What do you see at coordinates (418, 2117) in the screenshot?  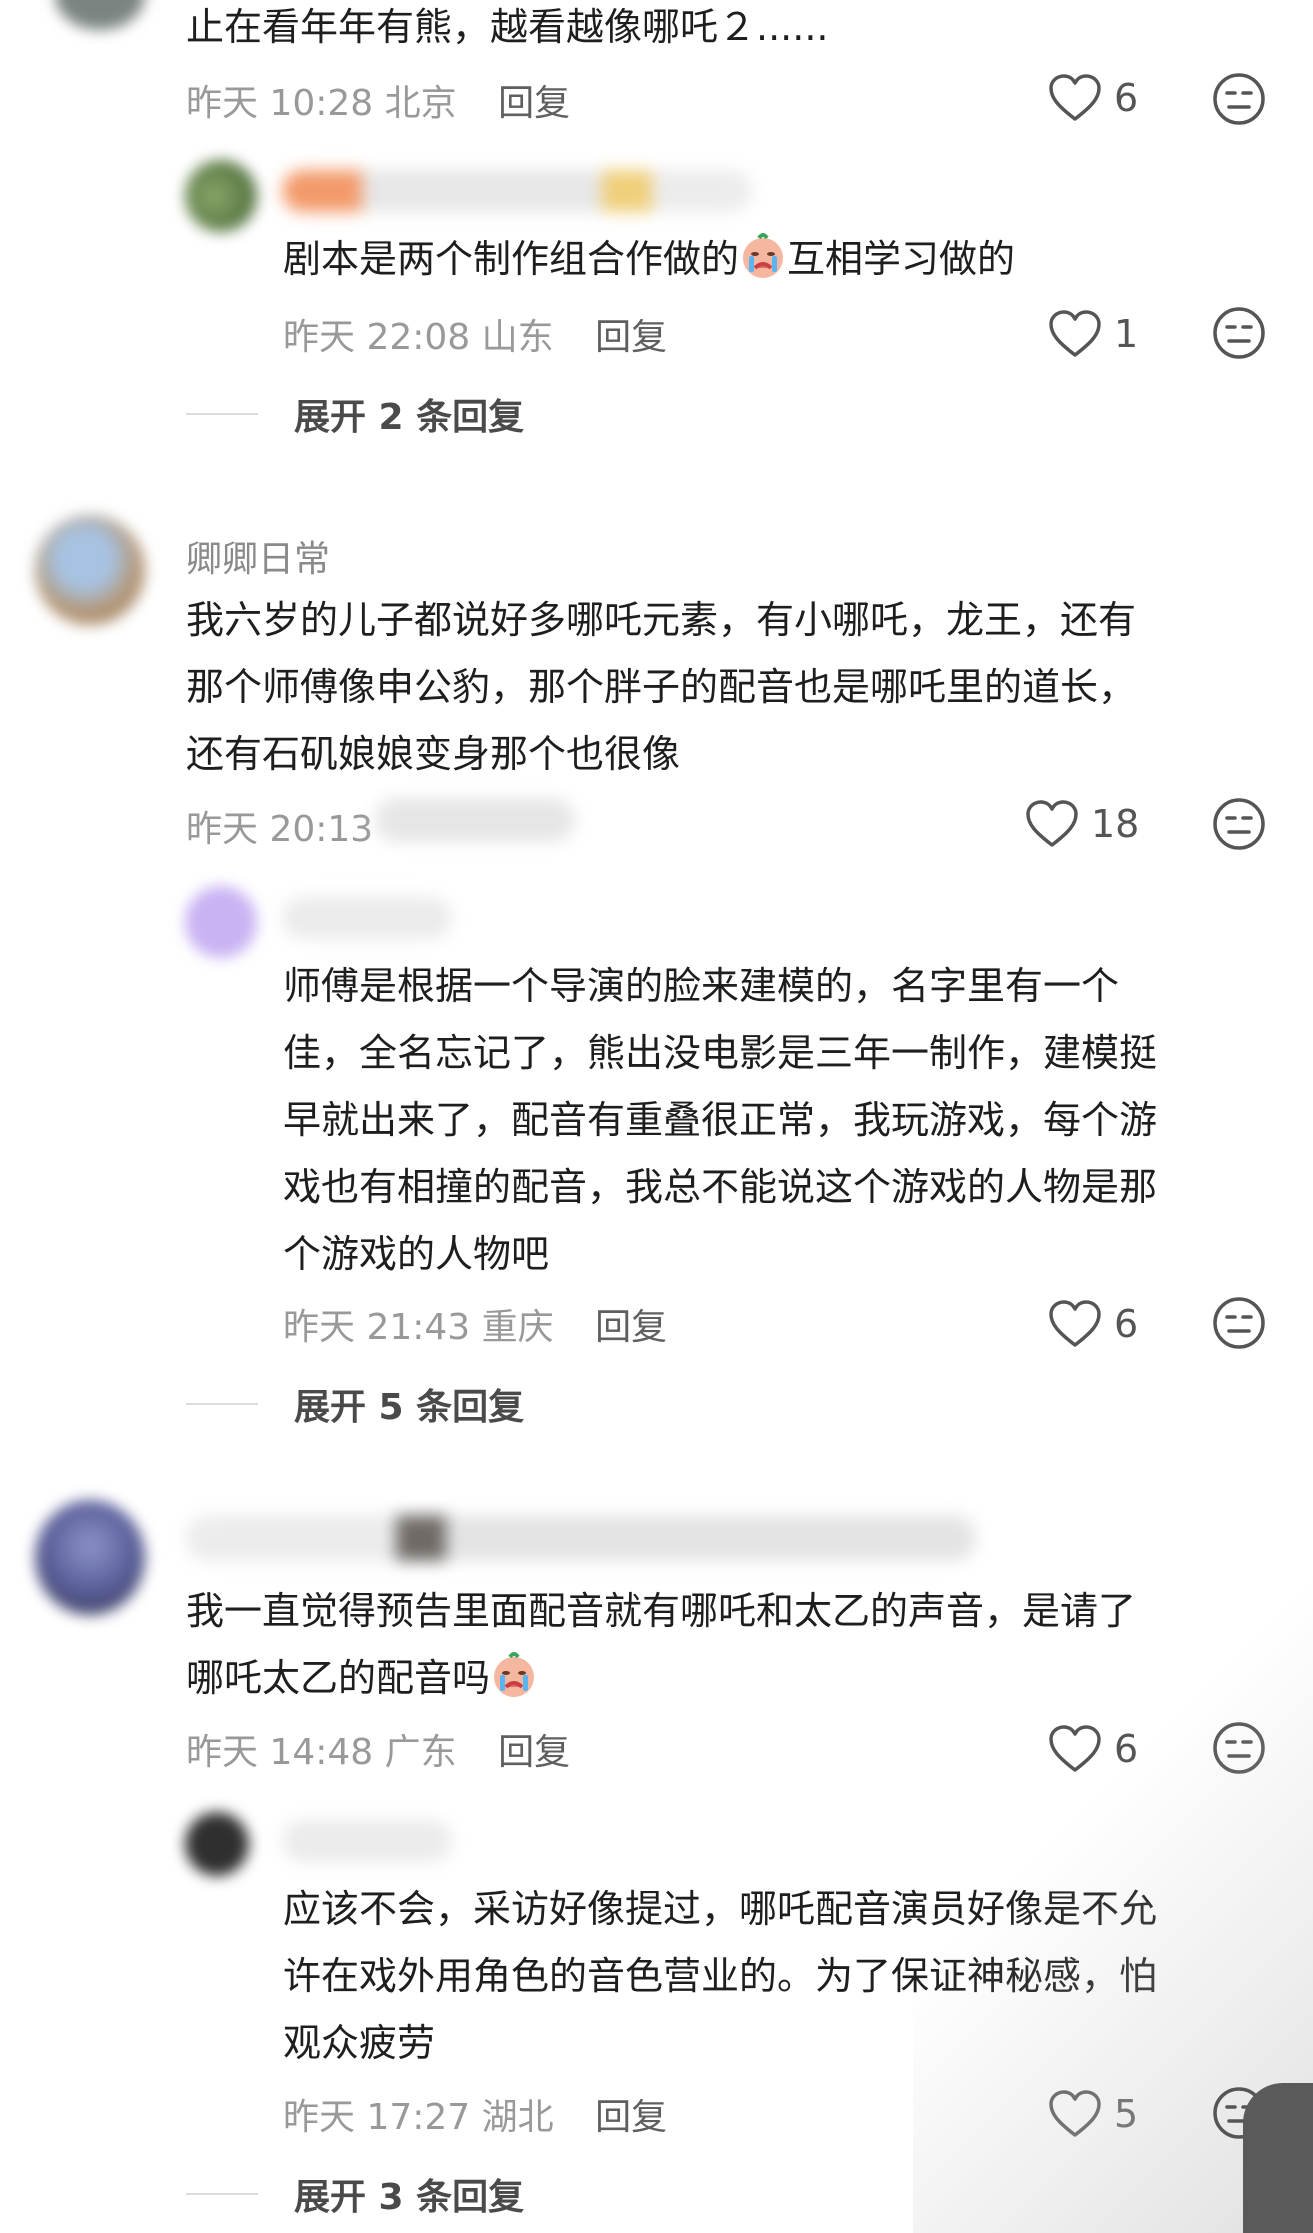 I see `comment-time: 昨天 17:27 湖北` at bounding box center [418, 2117].